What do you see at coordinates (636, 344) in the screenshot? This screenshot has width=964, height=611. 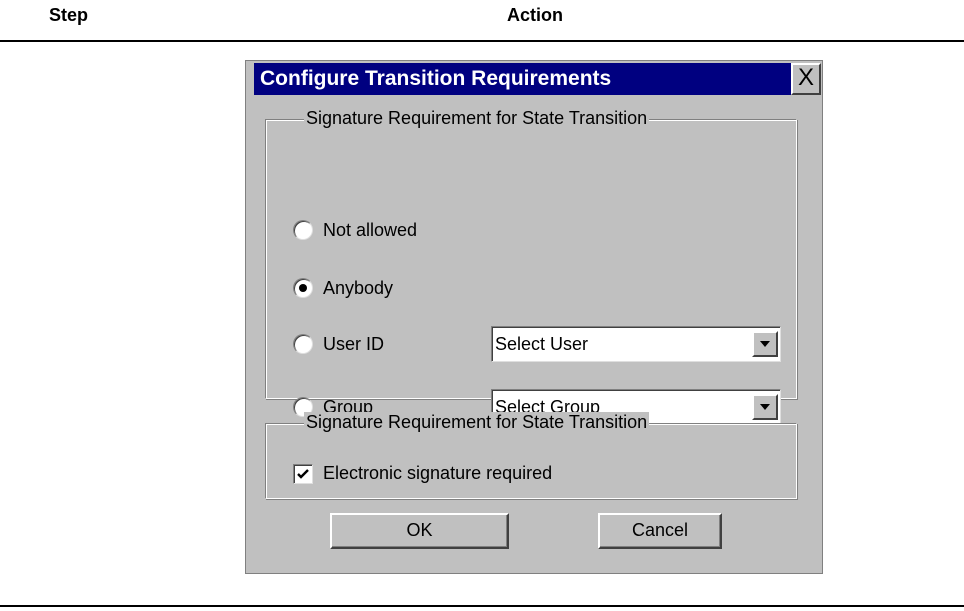 I see `select-user-dropdown: Select User` at bounding box center [636, 344].